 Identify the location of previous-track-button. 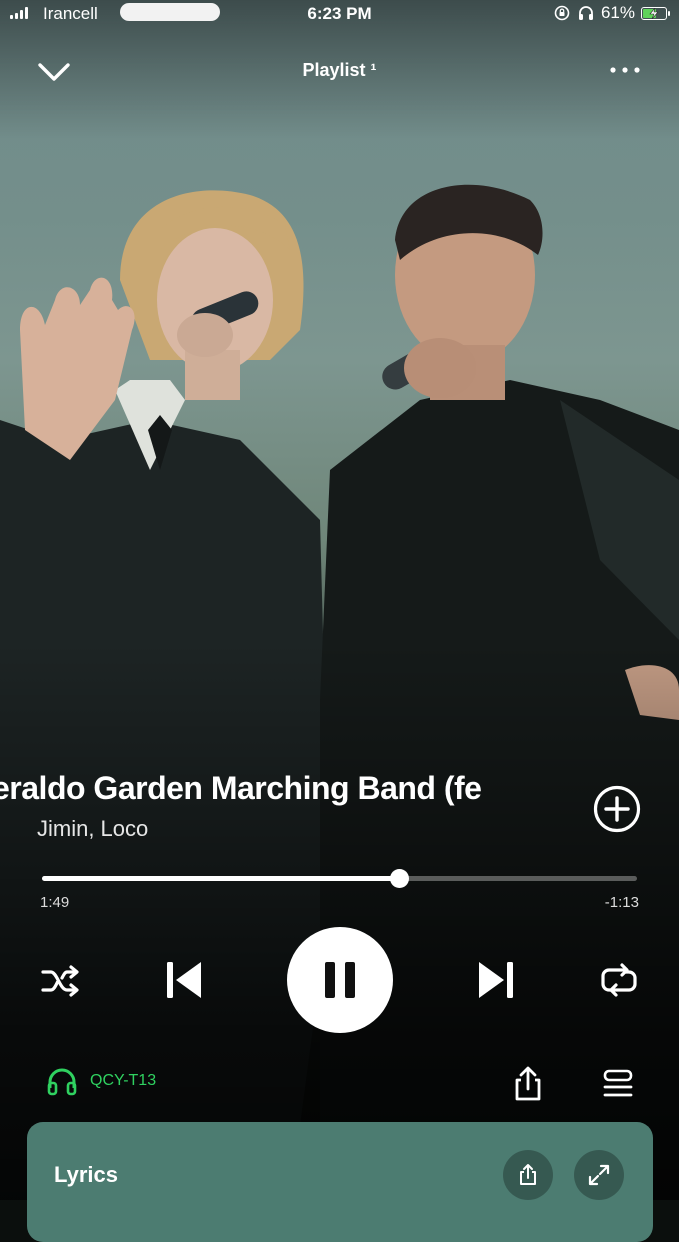
(184, 980).